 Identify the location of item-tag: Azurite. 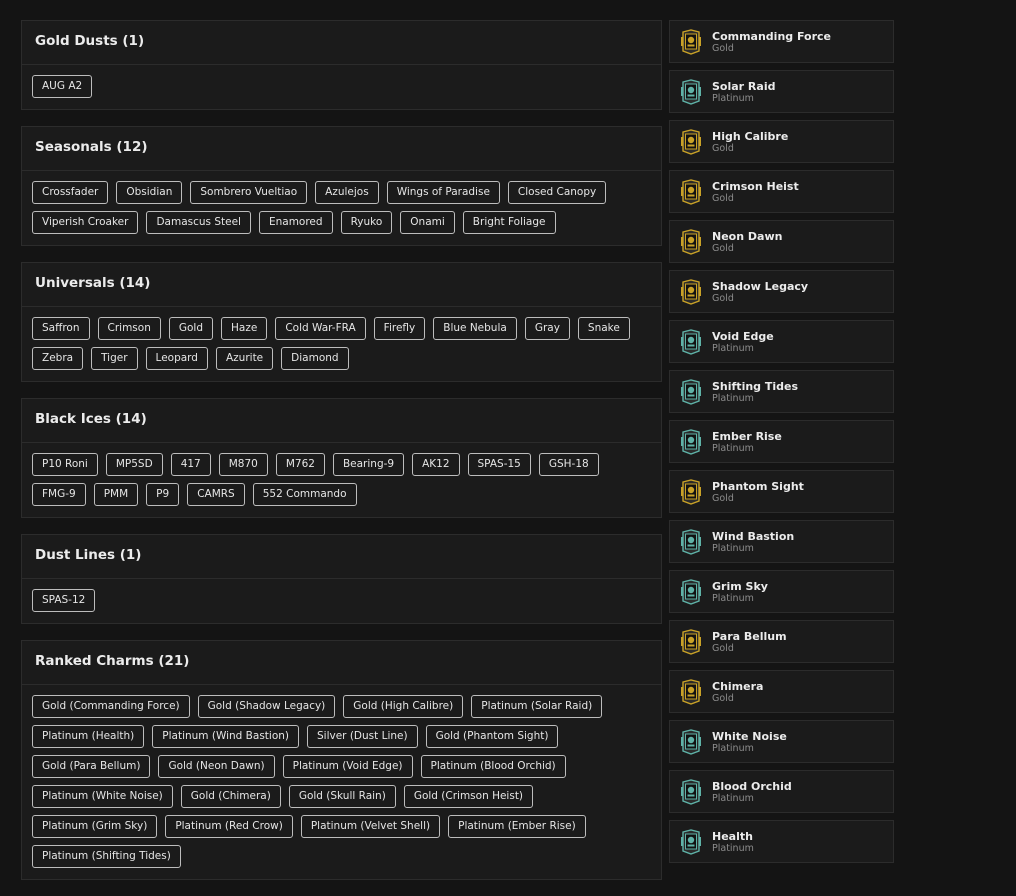
(244, 358).